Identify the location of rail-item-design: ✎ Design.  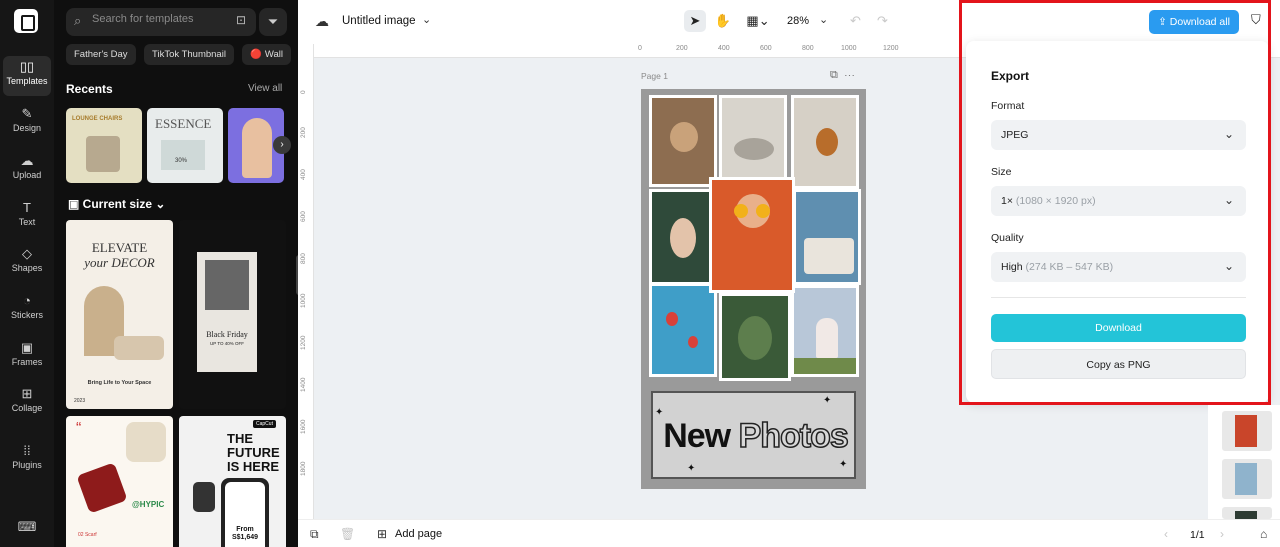
(27, 123).